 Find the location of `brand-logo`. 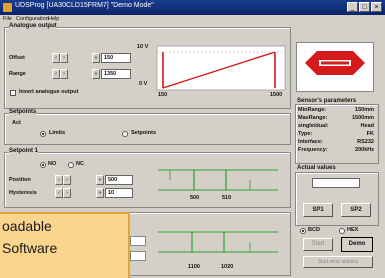

brand-logo is located at coordinates (335, 67).